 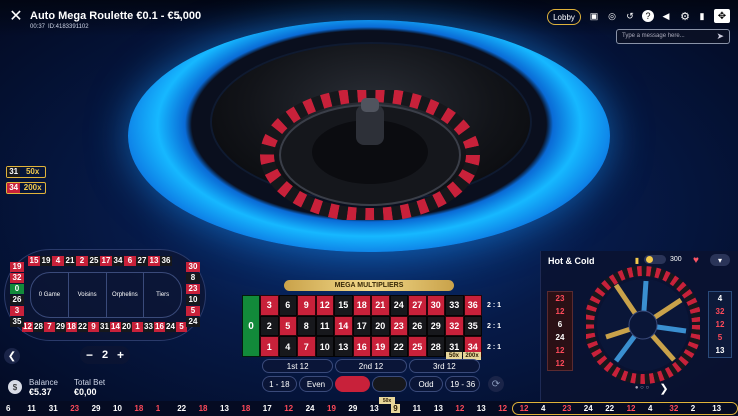 What do you see at coordinates (71, 327) in the screenshot?
I see `track-cell: 18` at bounding box center [71, 327].